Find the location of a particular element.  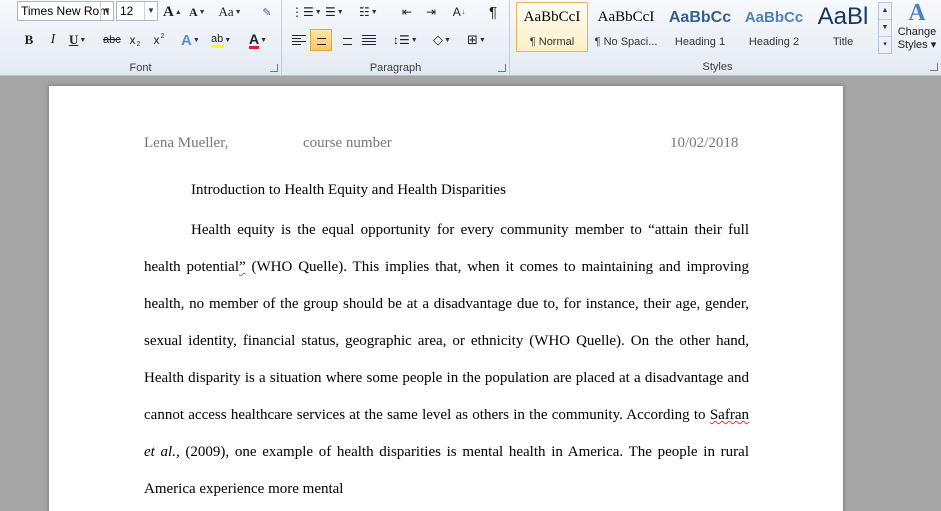

line-spacing-button: ↕☰ ▼ is located at coordinates (405, 40).